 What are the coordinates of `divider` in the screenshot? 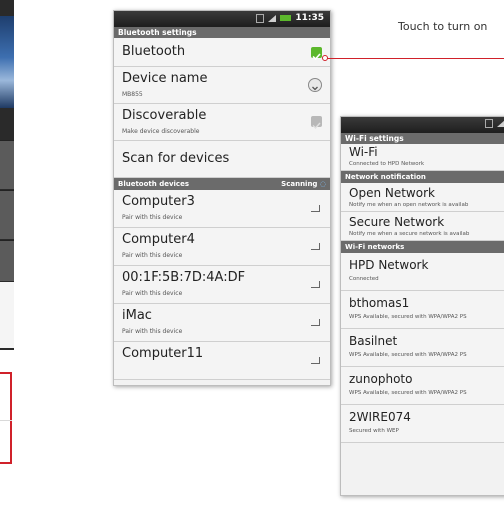 It's located at (6, 420).